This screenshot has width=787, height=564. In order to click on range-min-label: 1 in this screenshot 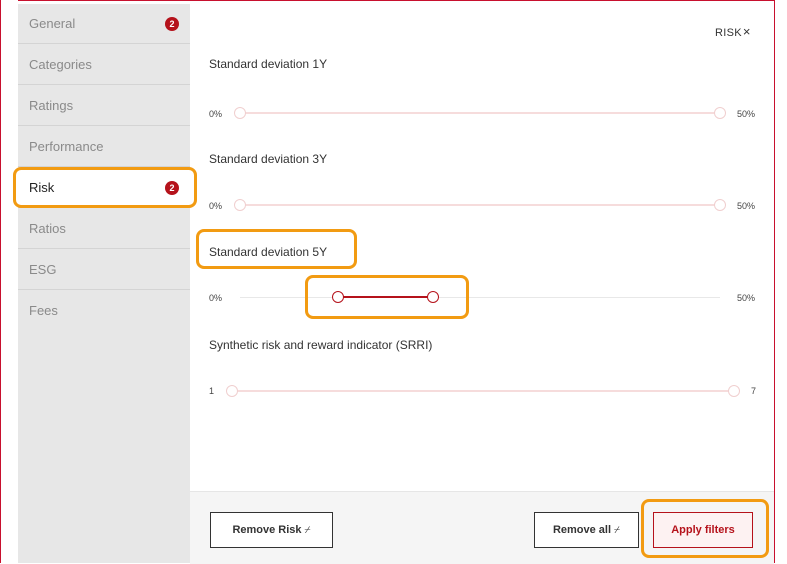, I will do `click(212, 391)`.